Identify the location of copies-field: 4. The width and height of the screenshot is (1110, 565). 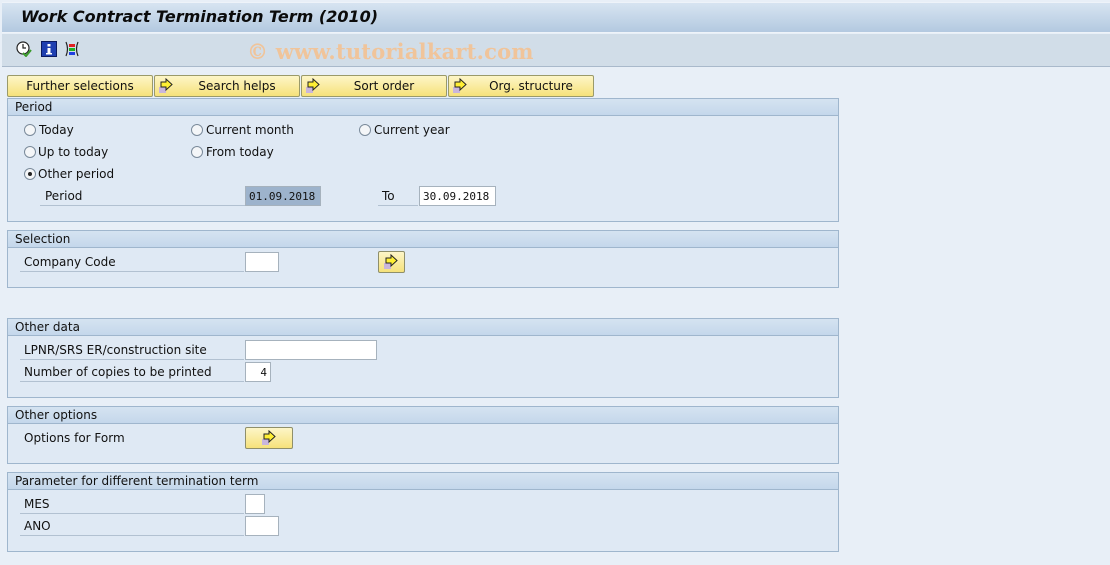
(258, 372).